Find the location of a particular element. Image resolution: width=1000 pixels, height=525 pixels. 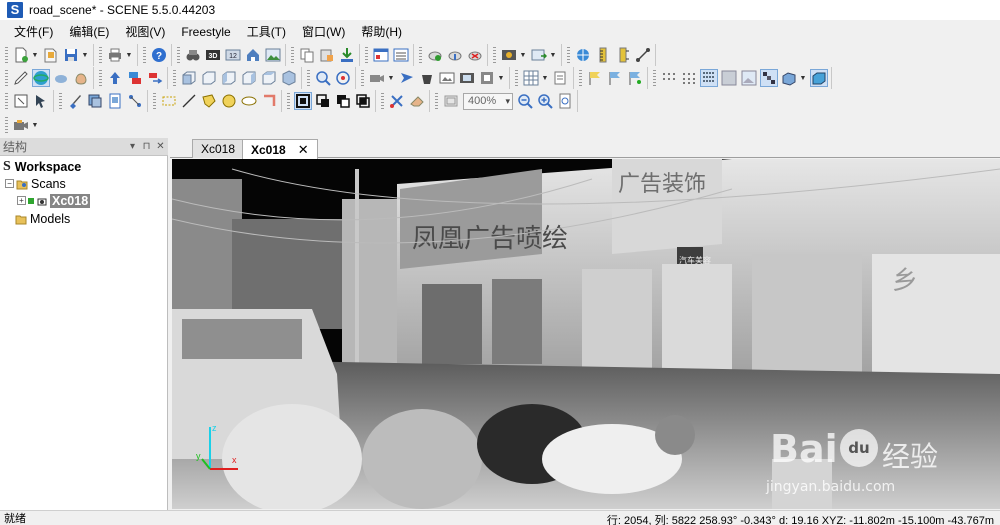

surface-mode-button is located at coordinates (729, 78).